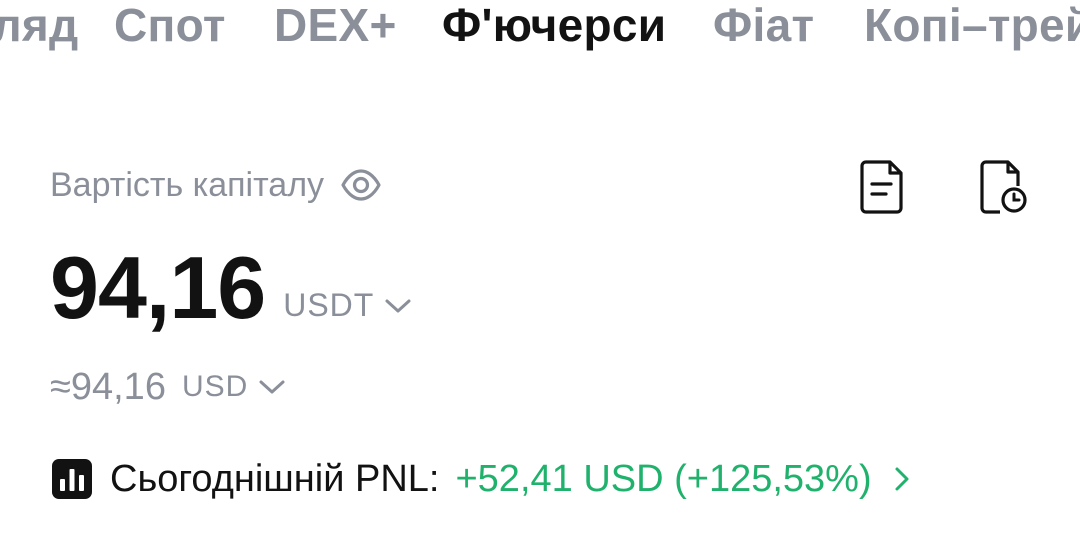  Describe the element at coordinates (1003, 187) in the screenshot. I see `document-clock-icon` at that location.